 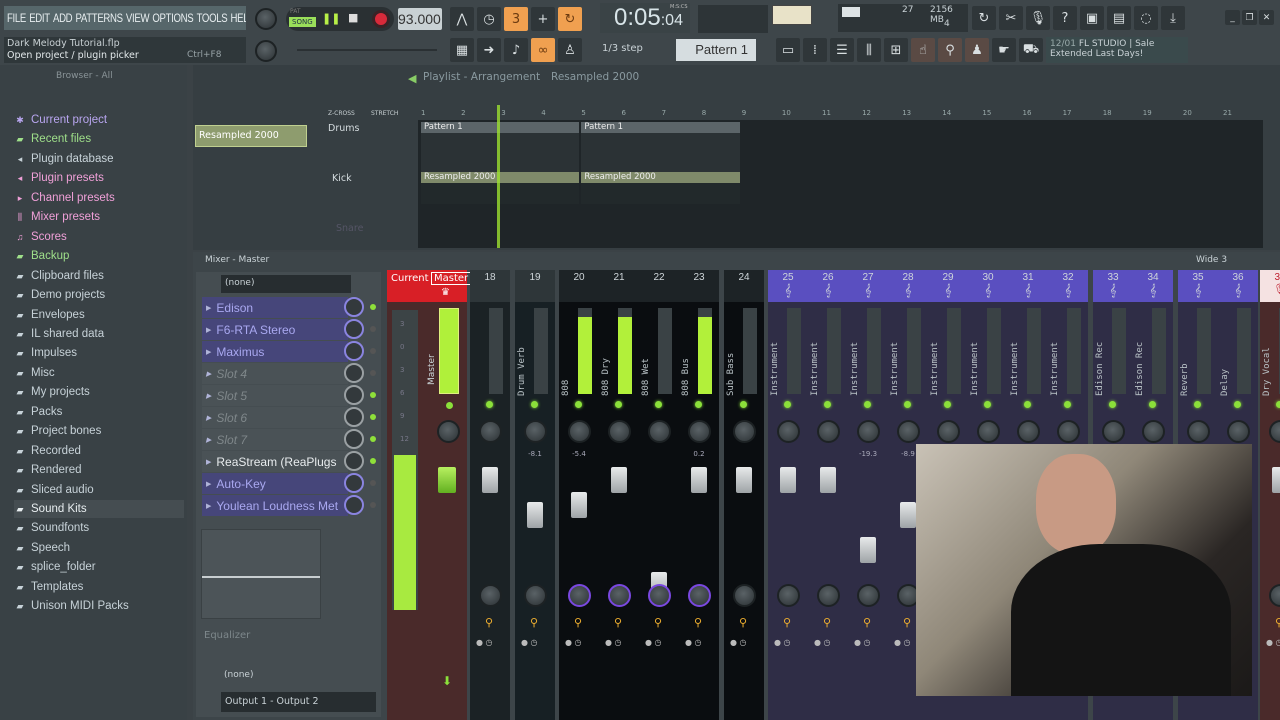 I want to click on clip-source-selected: Resampled 2000, so click(x=251, y=136).